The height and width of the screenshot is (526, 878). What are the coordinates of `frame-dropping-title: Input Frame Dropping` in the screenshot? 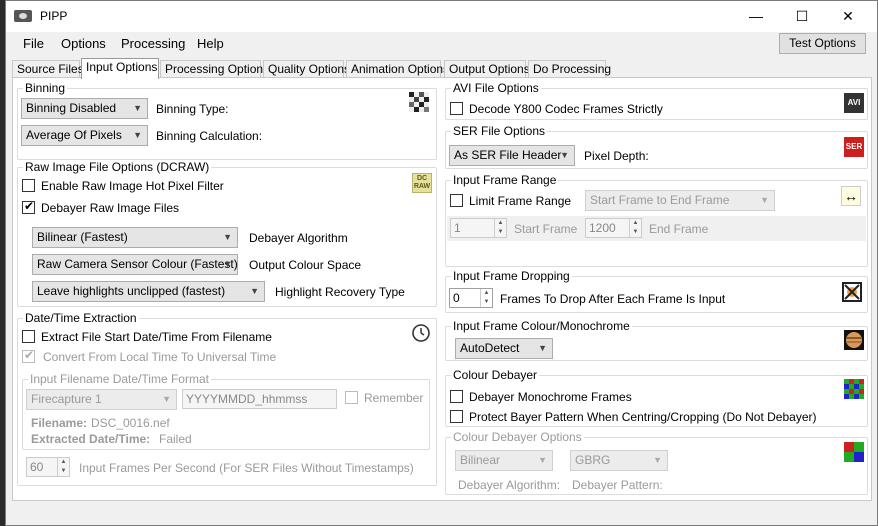 It's located at (511, 276).